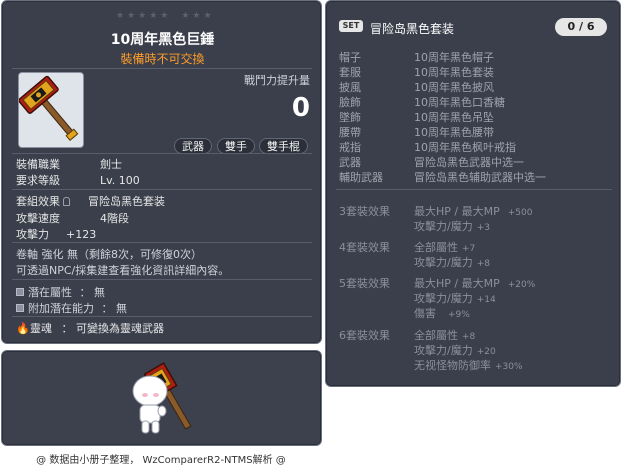 The height and width of the screenshot is (466, 622). I want to click on set-part-name: 冒险岛黑色辅助武器中选一, so click(480, 177).